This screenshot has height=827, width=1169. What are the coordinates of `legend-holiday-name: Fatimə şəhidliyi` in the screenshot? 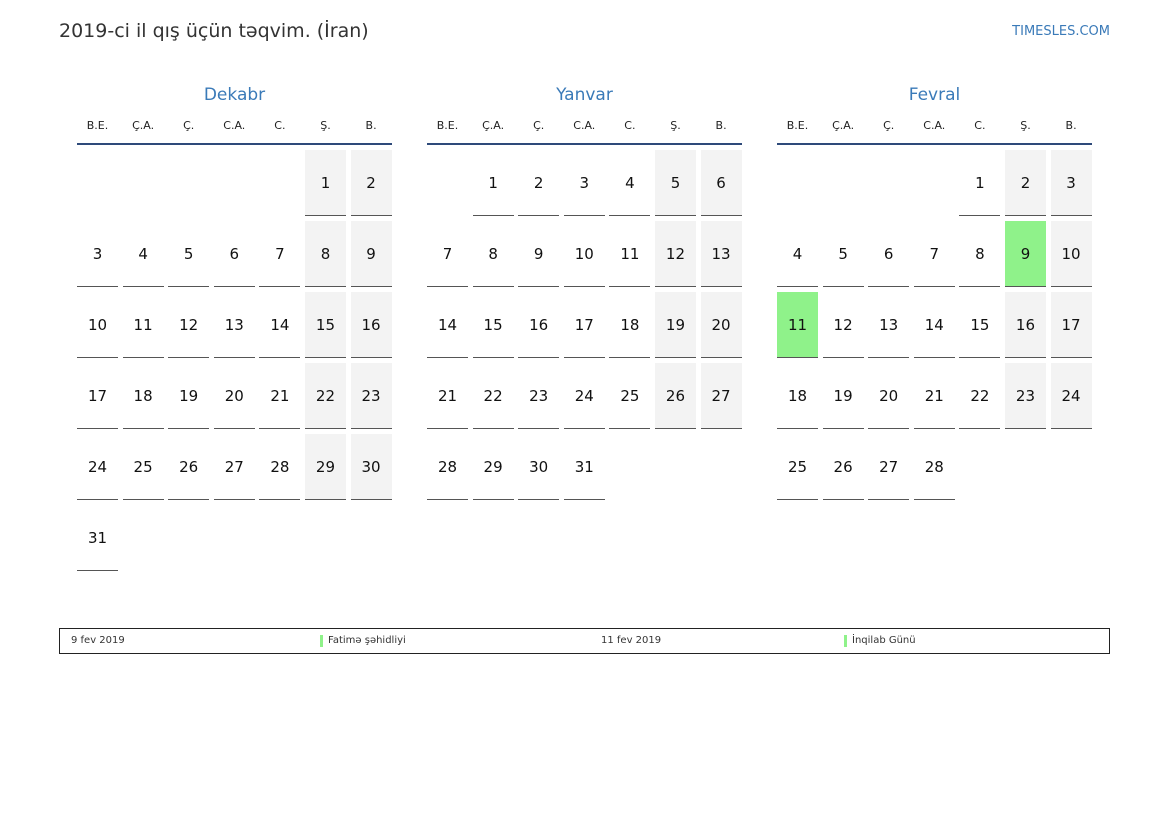 It's located at (367, 640).